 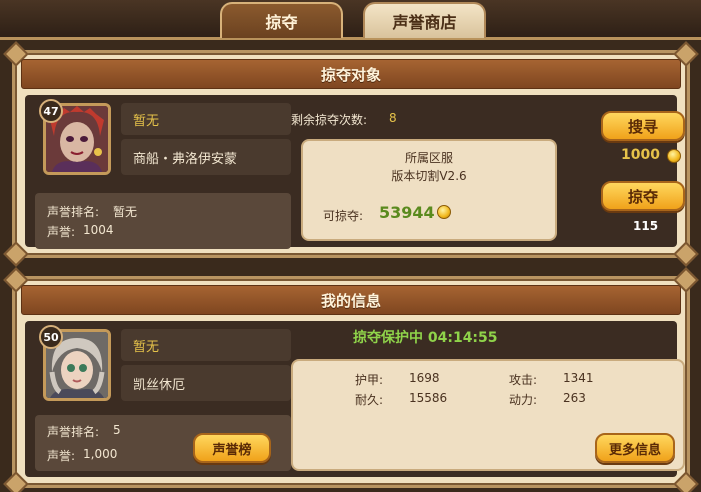 I want to click on lootable-label: 可掠夺:, so click(x=343, y=216).